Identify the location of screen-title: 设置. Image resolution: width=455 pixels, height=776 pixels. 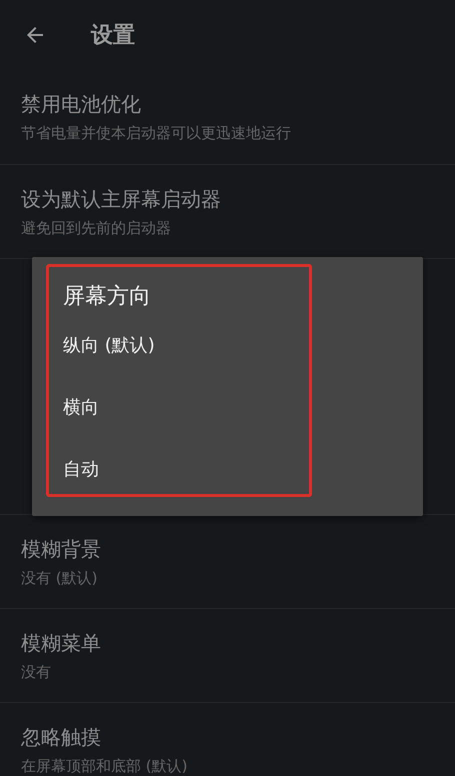
(113, 36).